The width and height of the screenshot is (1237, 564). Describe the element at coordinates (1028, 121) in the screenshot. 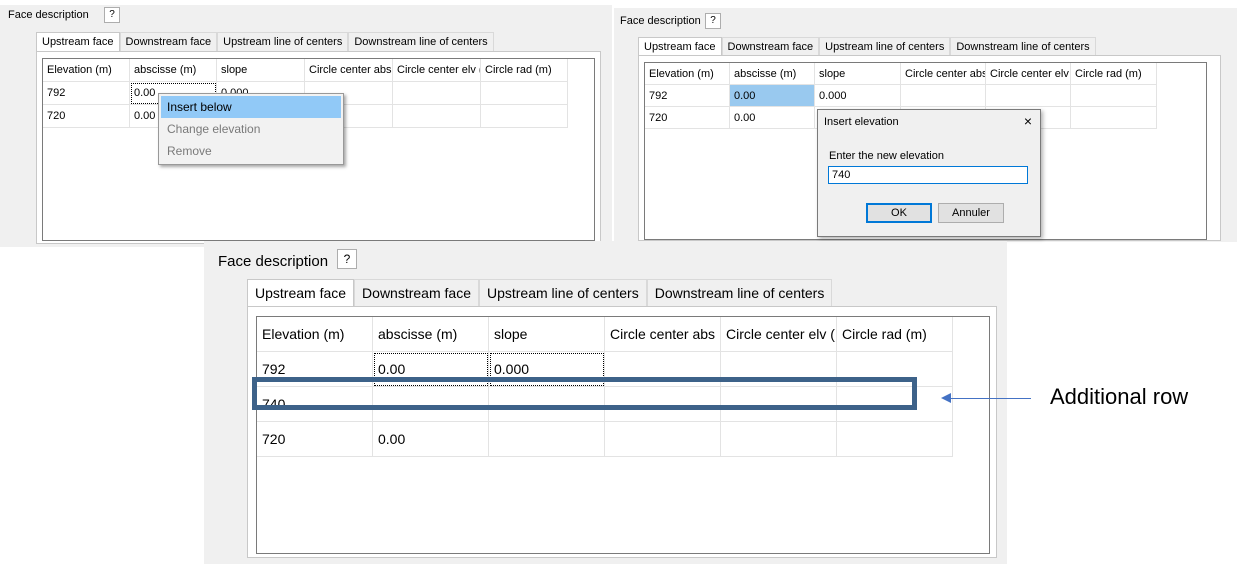

I see `close-icon: ×` at that location.